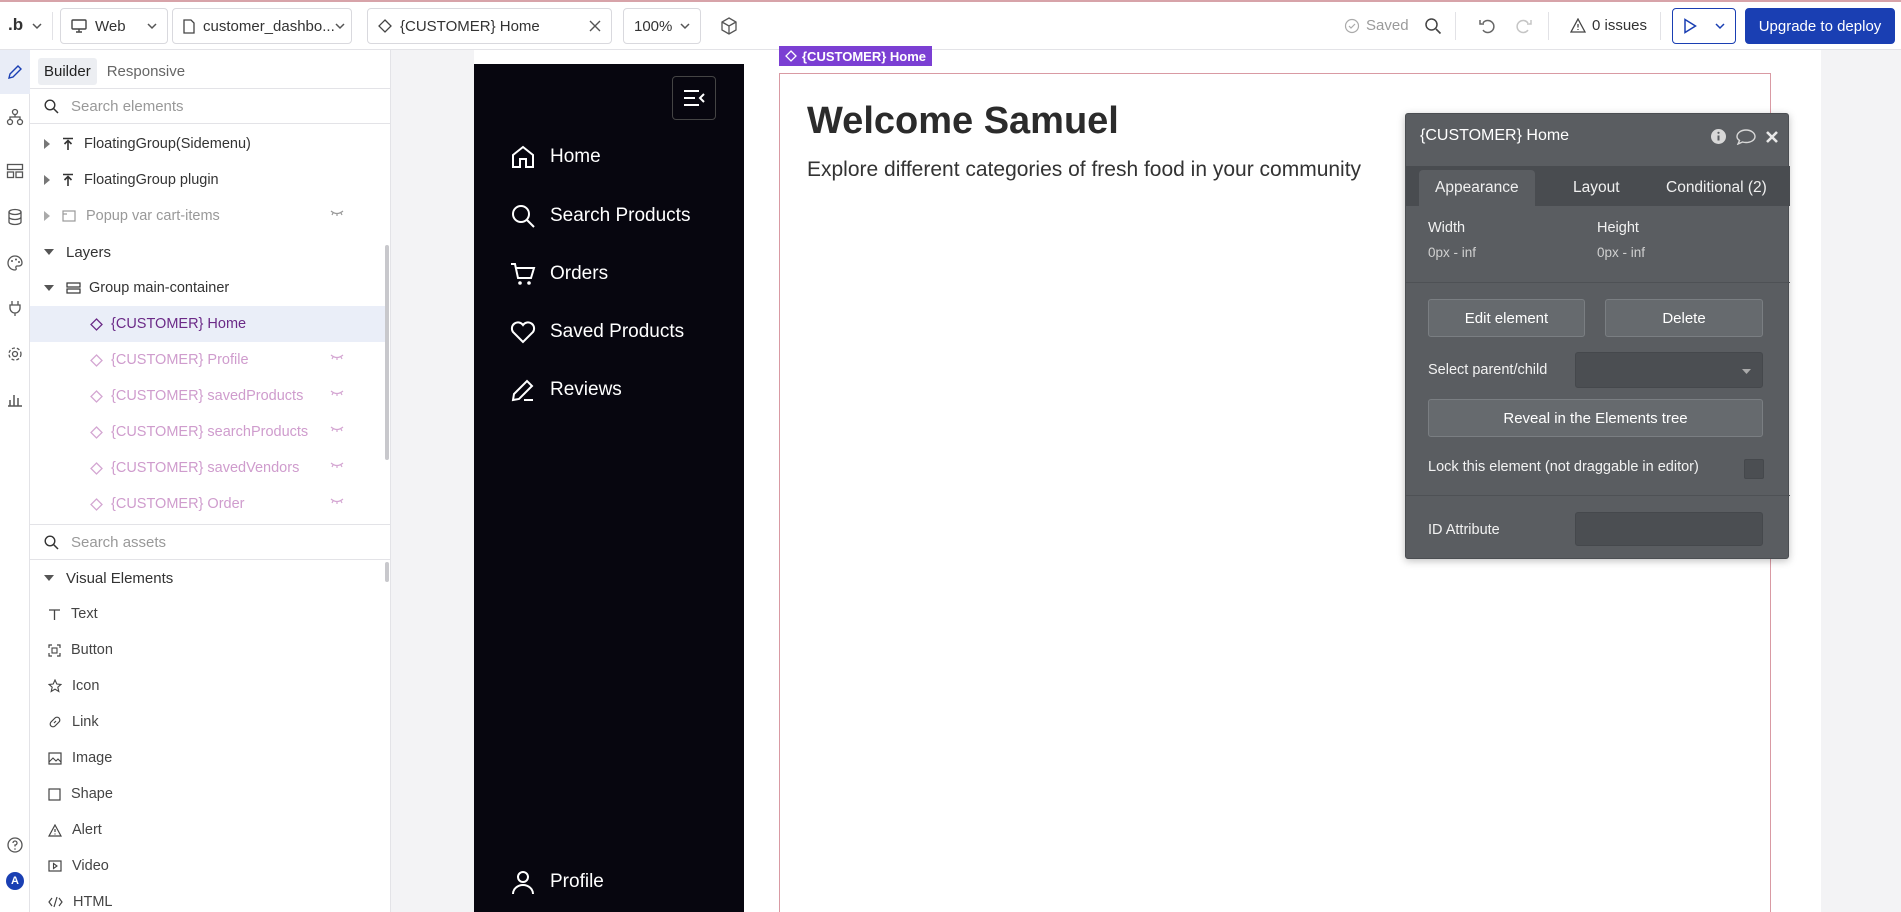  I want to click on database-icon, so click(15, 217).